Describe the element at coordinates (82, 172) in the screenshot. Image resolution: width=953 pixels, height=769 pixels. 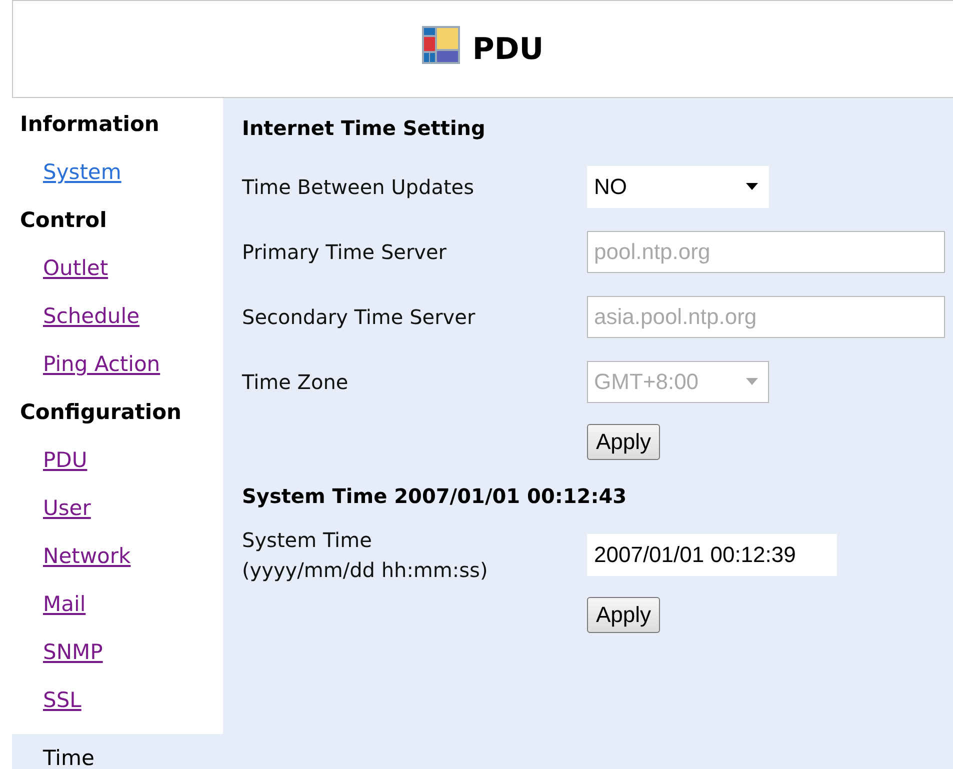
I see `sidebar-link: System` at that location.